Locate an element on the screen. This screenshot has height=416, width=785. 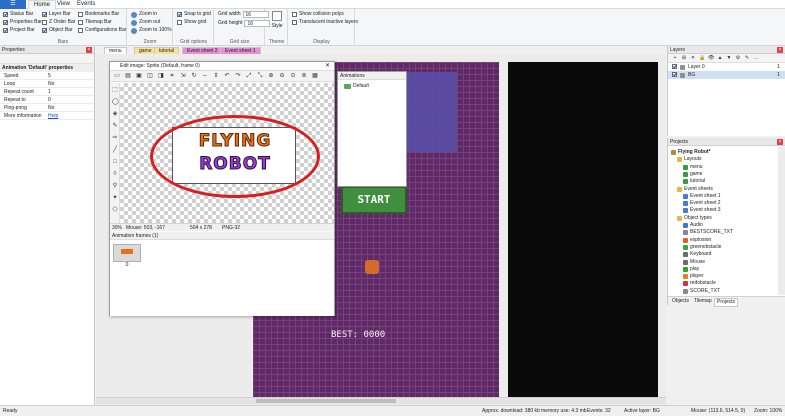
snap-to-grid-toggle: Snap to grid is located at coordinates (194, 14).